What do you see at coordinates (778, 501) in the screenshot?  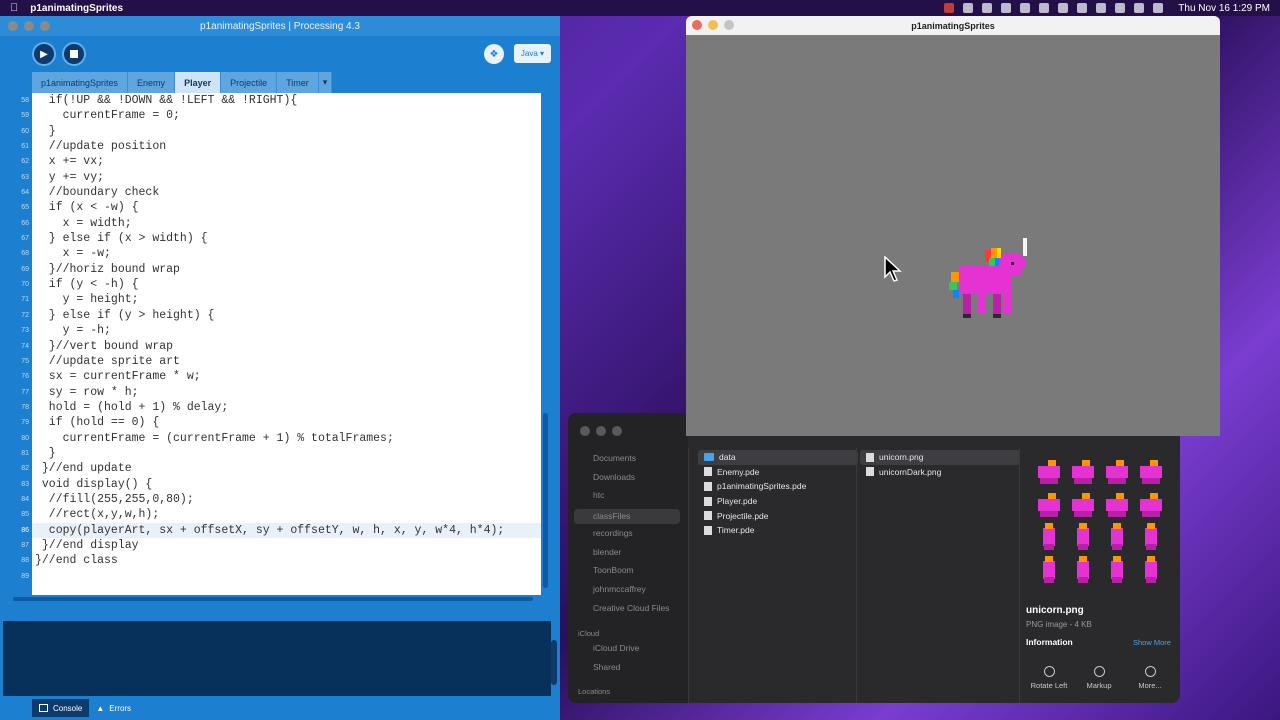 I see `file-item: Player.pde` at bounding box center [778, 501].